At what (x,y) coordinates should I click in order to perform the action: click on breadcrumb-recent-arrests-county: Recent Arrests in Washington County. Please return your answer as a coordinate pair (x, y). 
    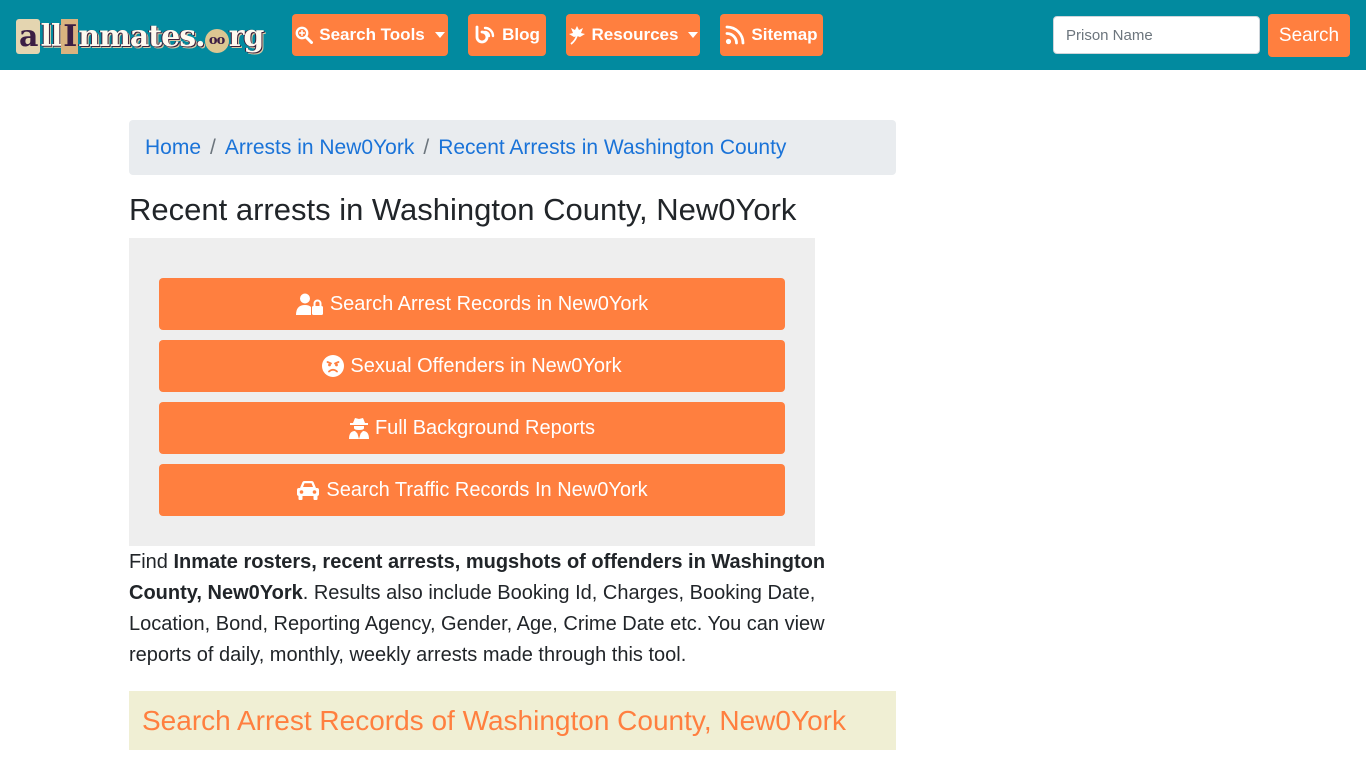
    Looking at the image, I should click on (612, 148).